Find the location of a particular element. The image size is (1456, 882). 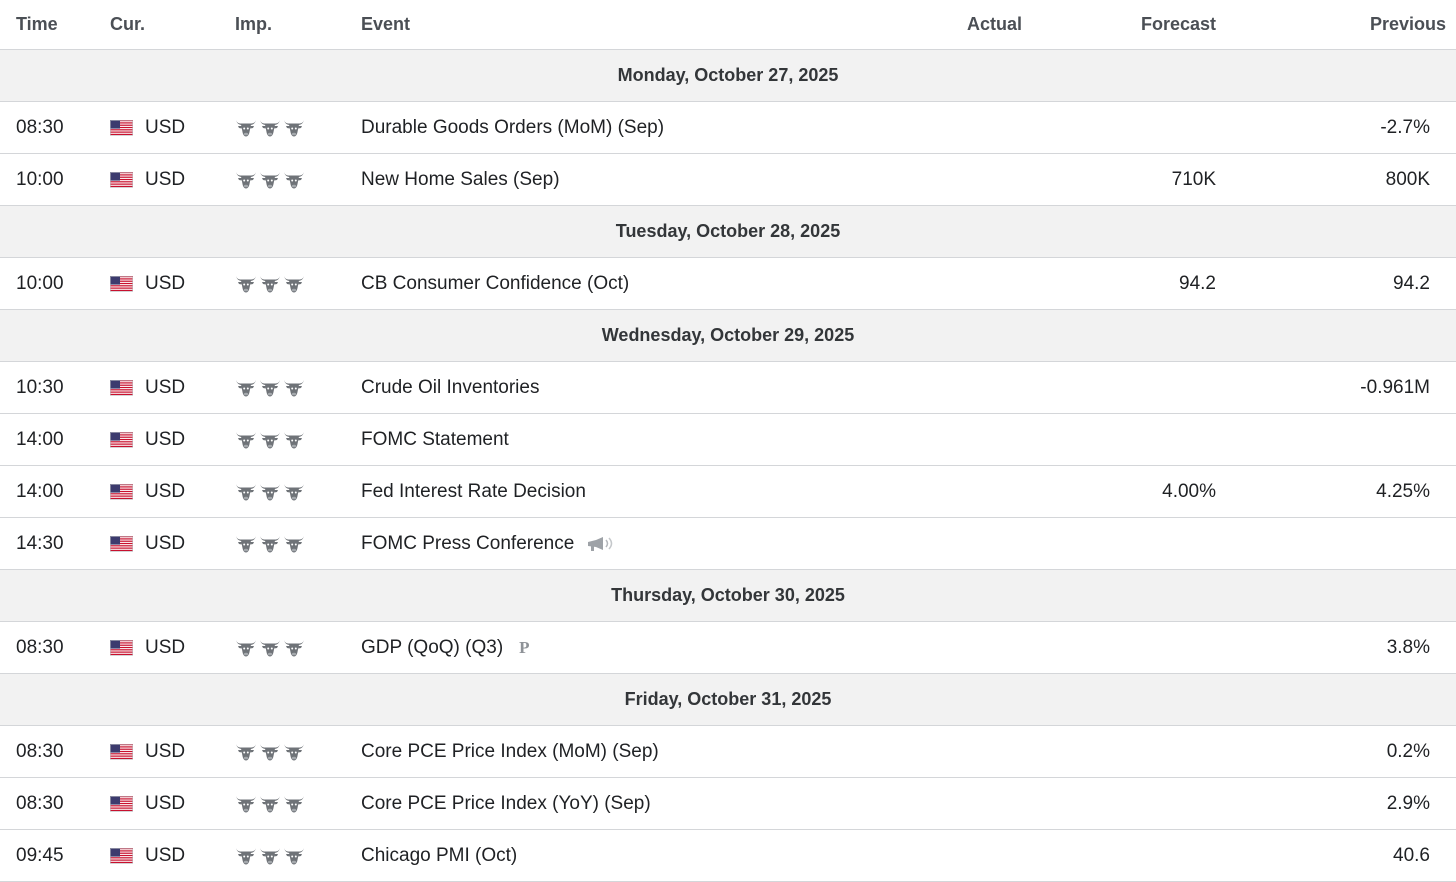

event-cell: FOMC Statement is located at coordinates (629, 440).